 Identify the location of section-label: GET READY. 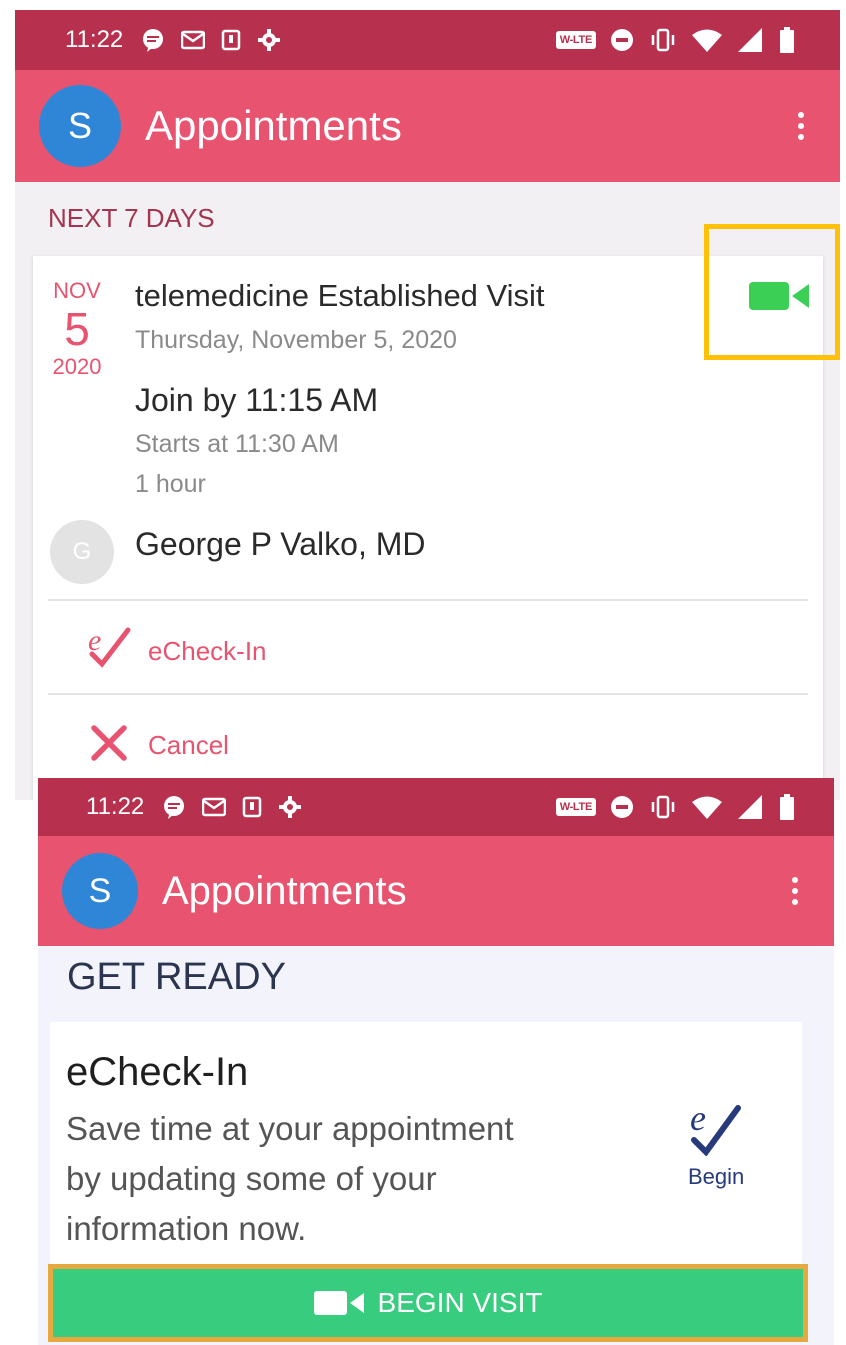
(176, 977).